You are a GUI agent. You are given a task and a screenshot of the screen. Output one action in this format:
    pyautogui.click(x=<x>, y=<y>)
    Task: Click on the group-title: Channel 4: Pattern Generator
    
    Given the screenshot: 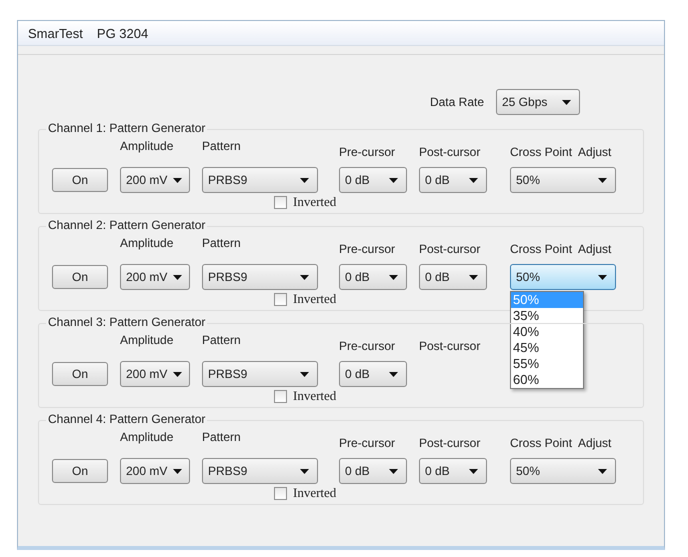 What is the action you would take?
    pyautogui.click(x=127, y=419)
    